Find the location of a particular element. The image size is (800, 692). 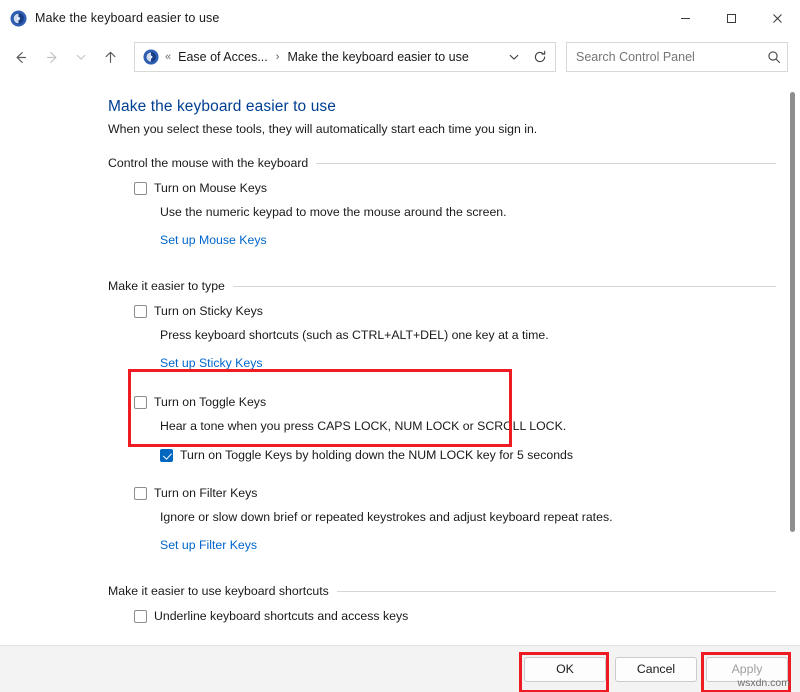

checkbox-label-filter-keys: Turn on Filter Keys is located at coordinates (206, 493).